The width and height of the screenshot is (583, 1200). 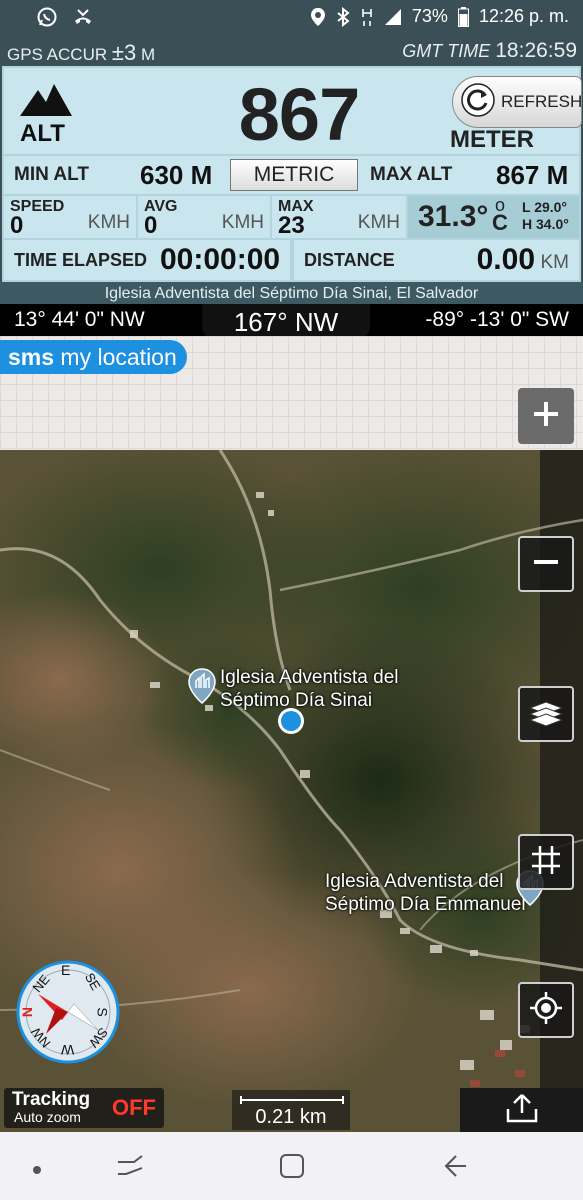 What do you see at coordinates (42, 133) in the screenshot?
I see `altitude-label: ALT` at bounding box center [42, 133].